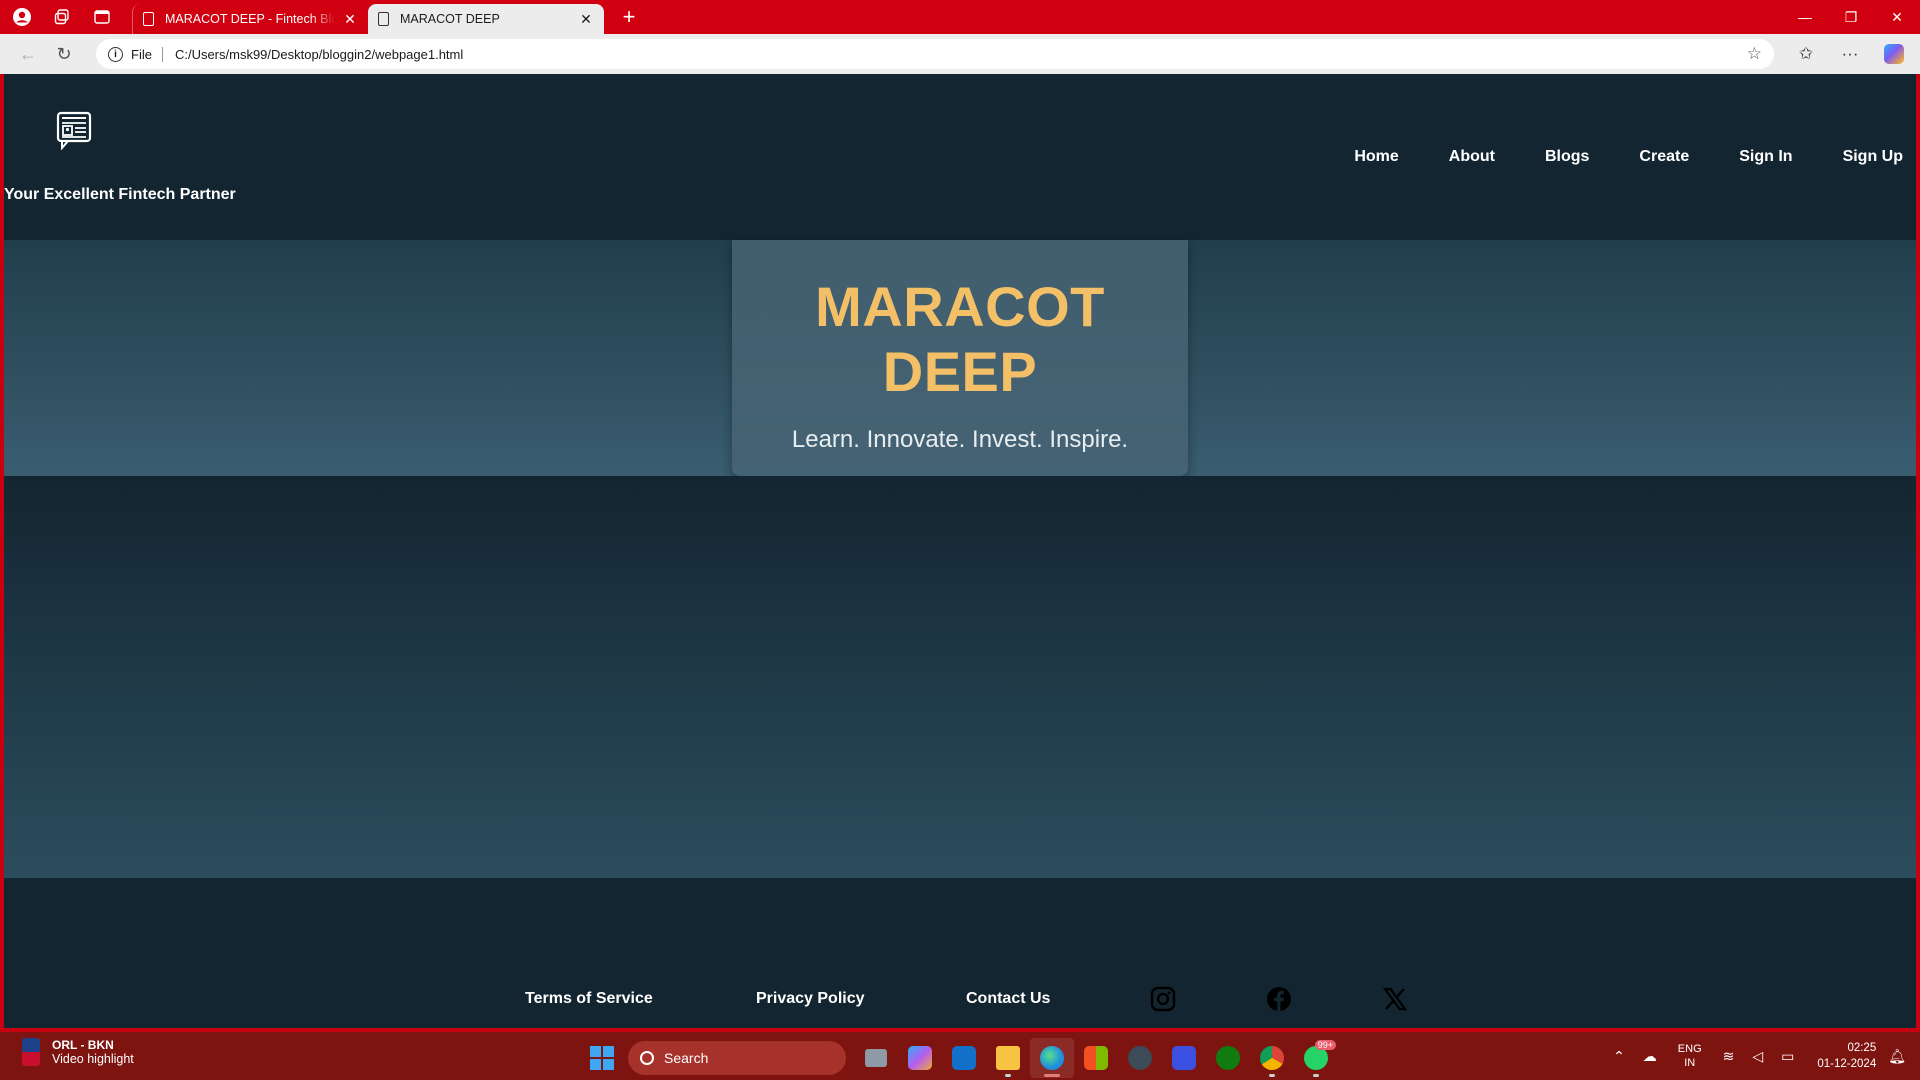 The image size is (1920, 1080). I want to click on search-icon, so click(647, 1058).